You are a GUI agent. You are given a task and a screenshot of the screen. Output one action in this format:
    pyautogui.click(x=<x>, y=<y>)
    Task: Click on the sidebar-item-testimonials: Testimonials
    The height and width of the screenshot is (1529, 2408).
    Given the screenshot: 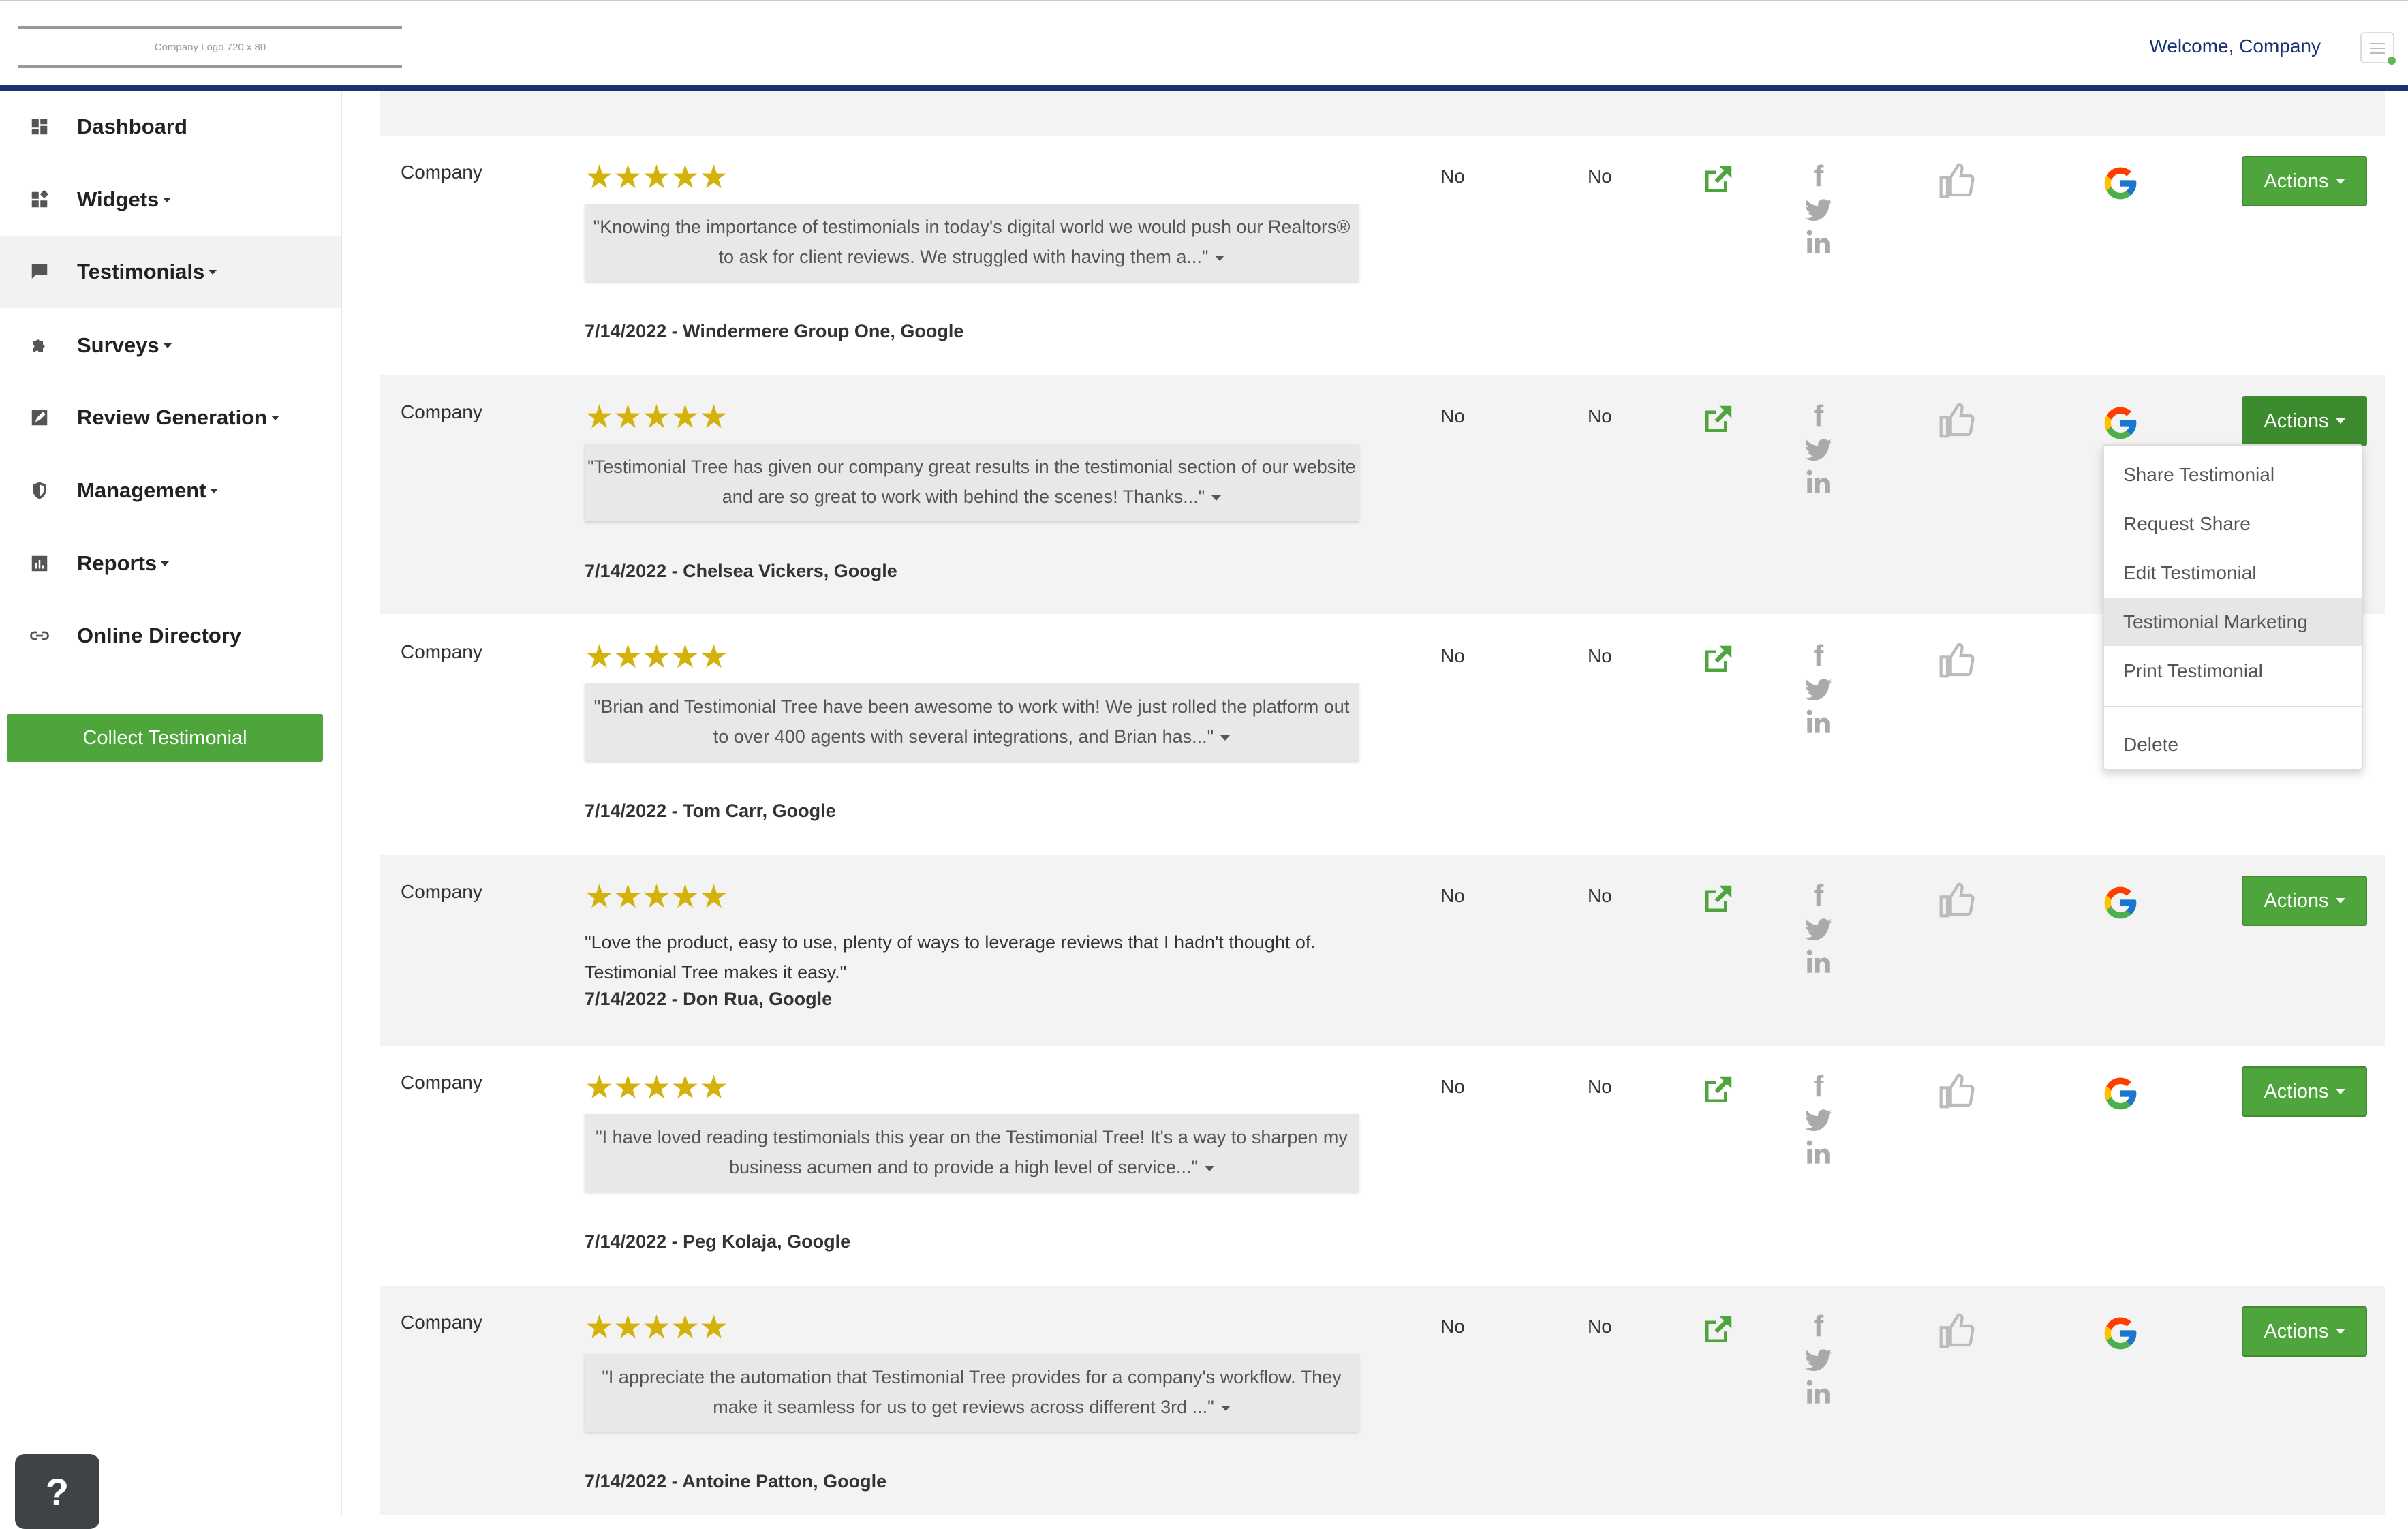 What is the action you would take?
    pyautogui.click(x=170, y=272)
    